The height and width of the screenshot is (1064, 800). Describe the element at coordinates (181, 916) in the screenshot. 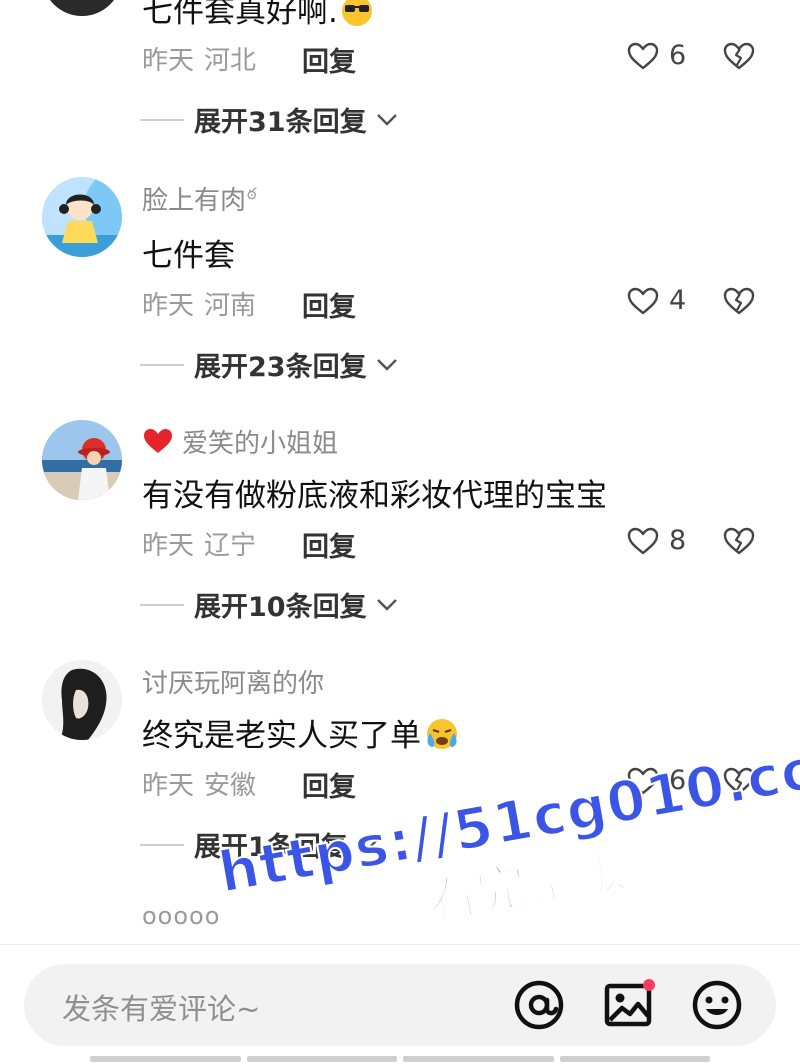

I see `partial-comment-text: ooooo` at that location.